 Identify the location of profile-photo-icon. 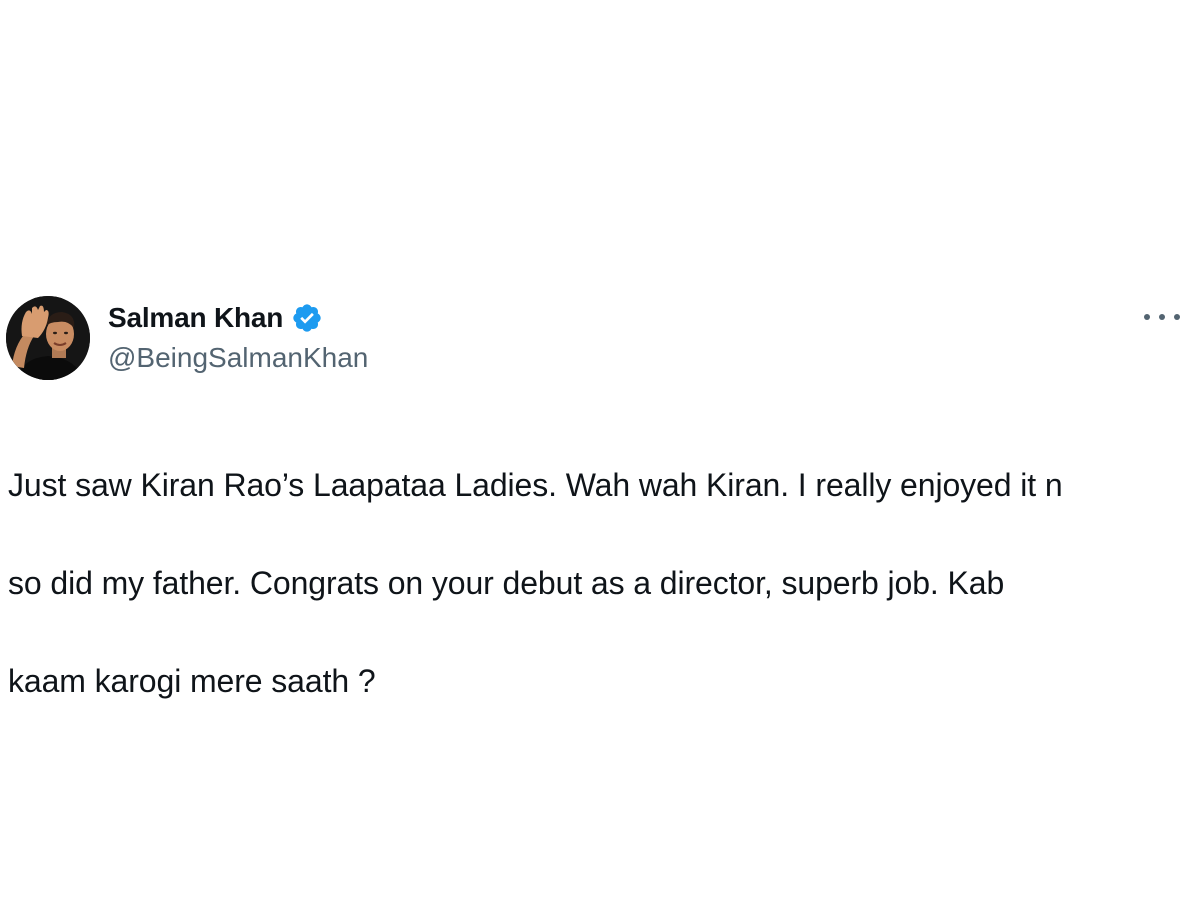
(48, 338).